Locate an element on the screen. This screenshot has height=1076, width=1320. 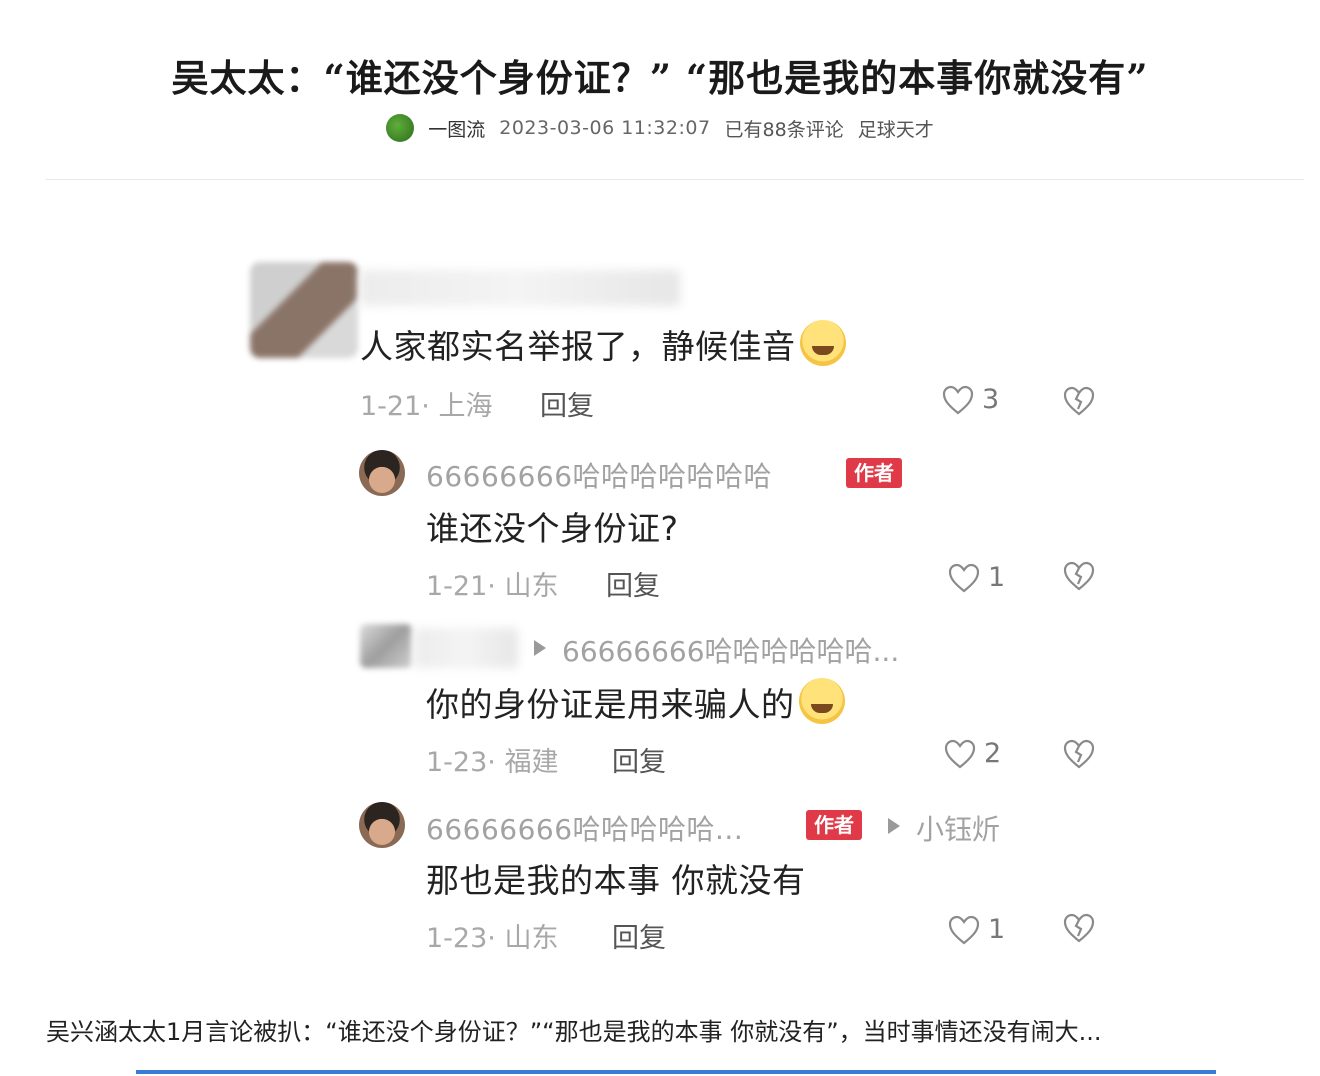
publish-time: 2023-03-06 11:32:07 is located at coordinates (605, 128).